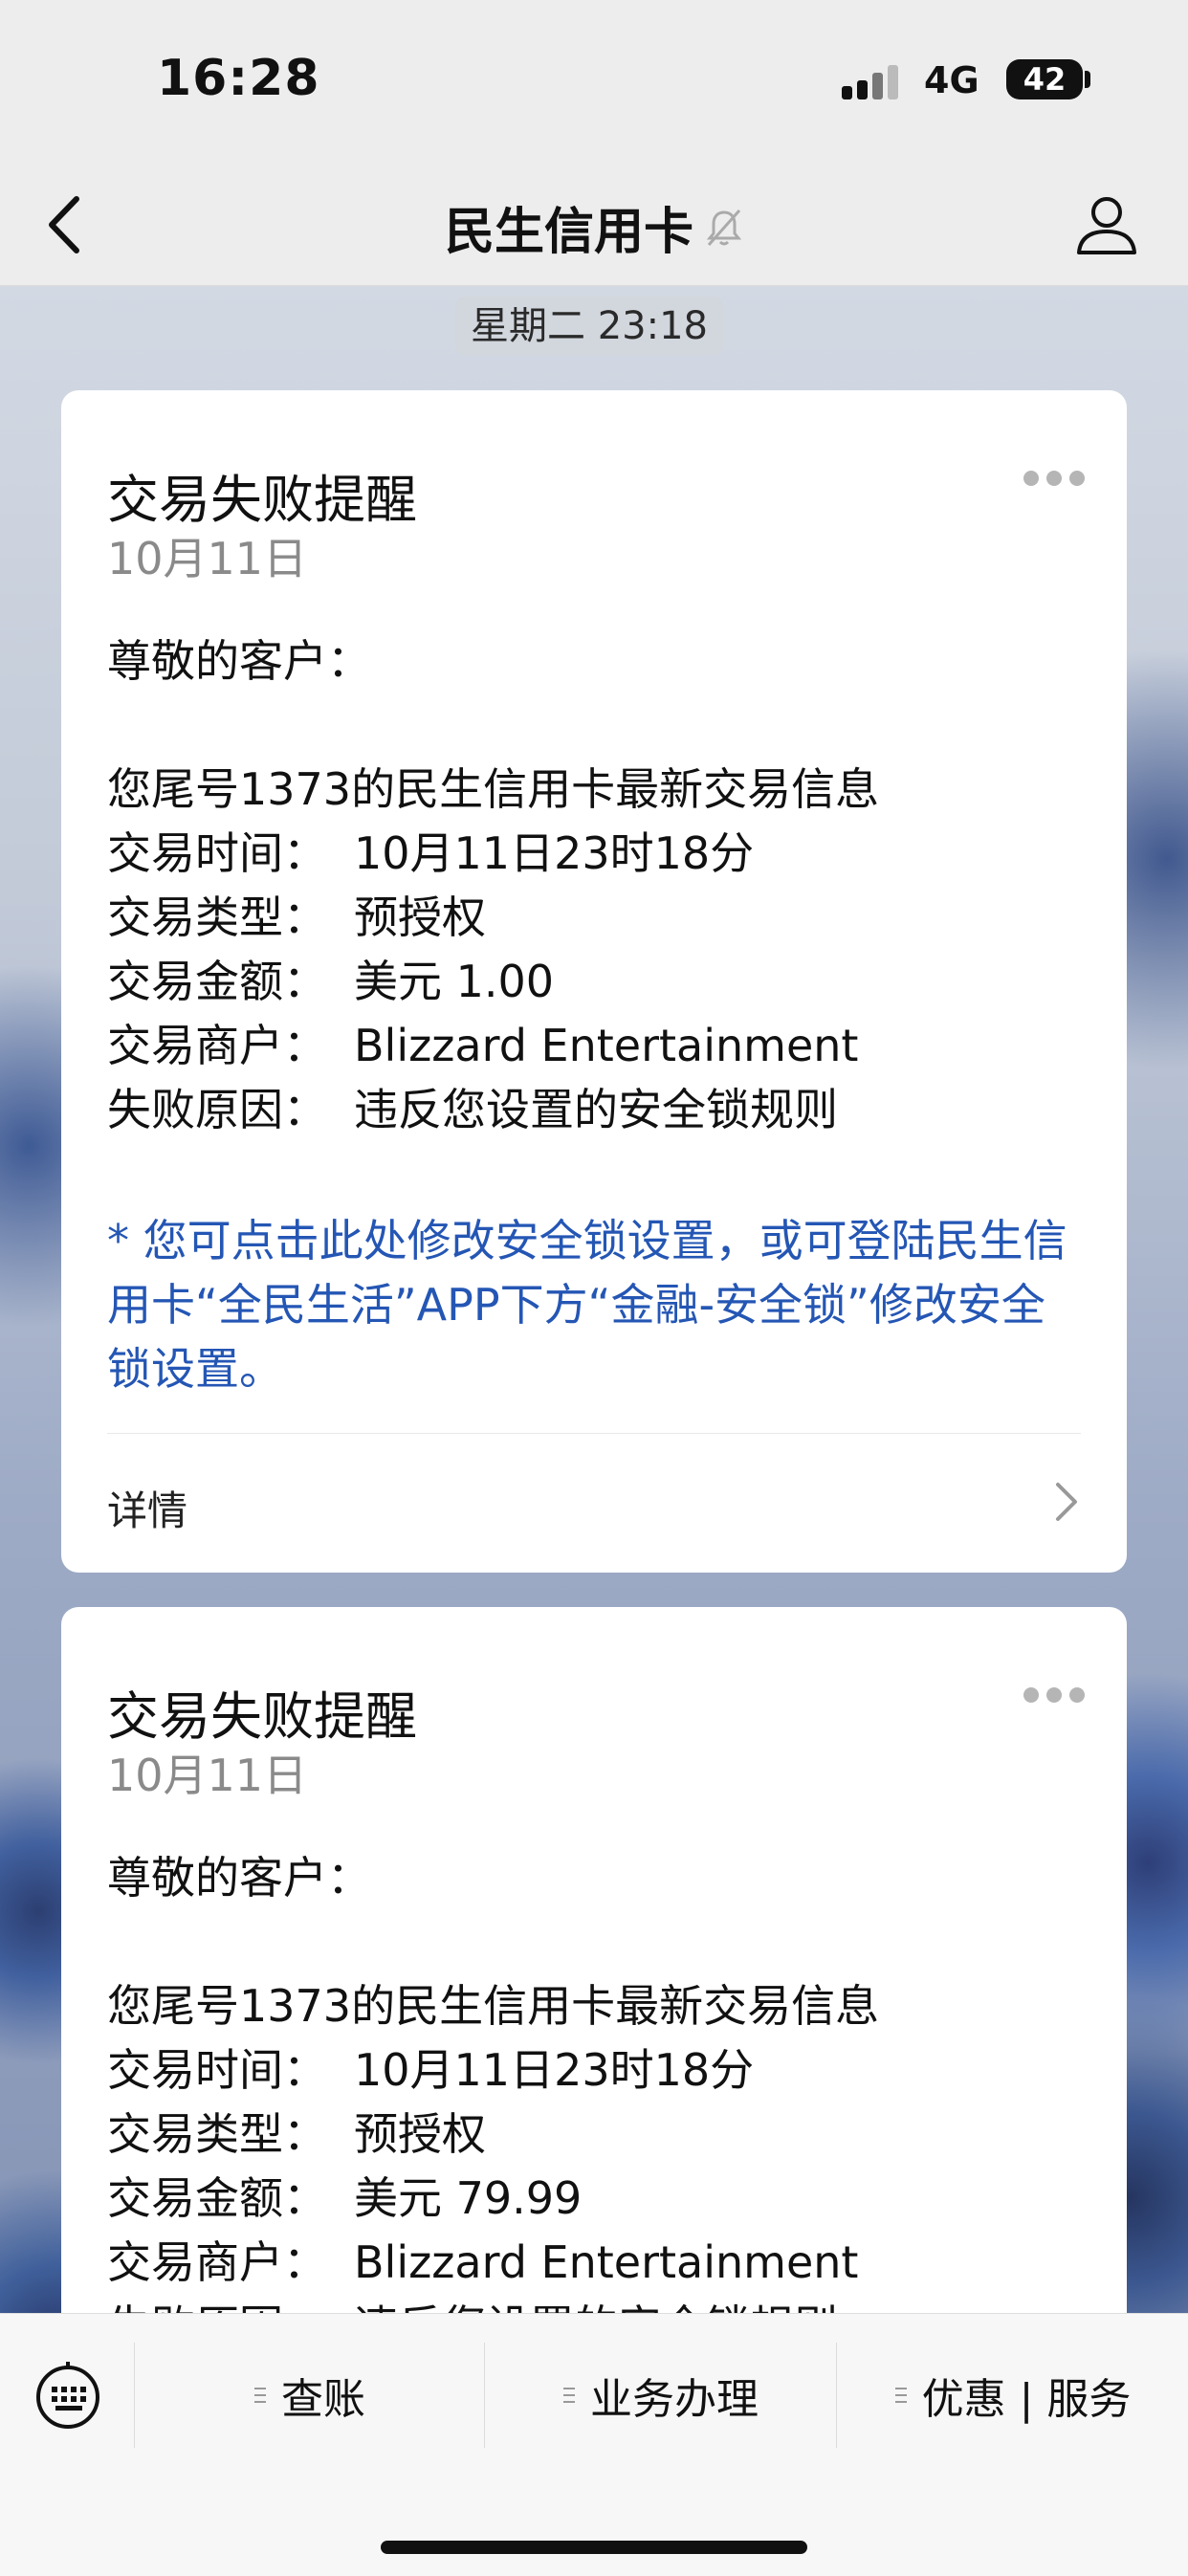 The height and width of the screenshot is (2576, 1188). Describe the element at coordinates (1026, 2399) in the screenshot. I see `menu-item-label: 优惠 | 服务` at that location.